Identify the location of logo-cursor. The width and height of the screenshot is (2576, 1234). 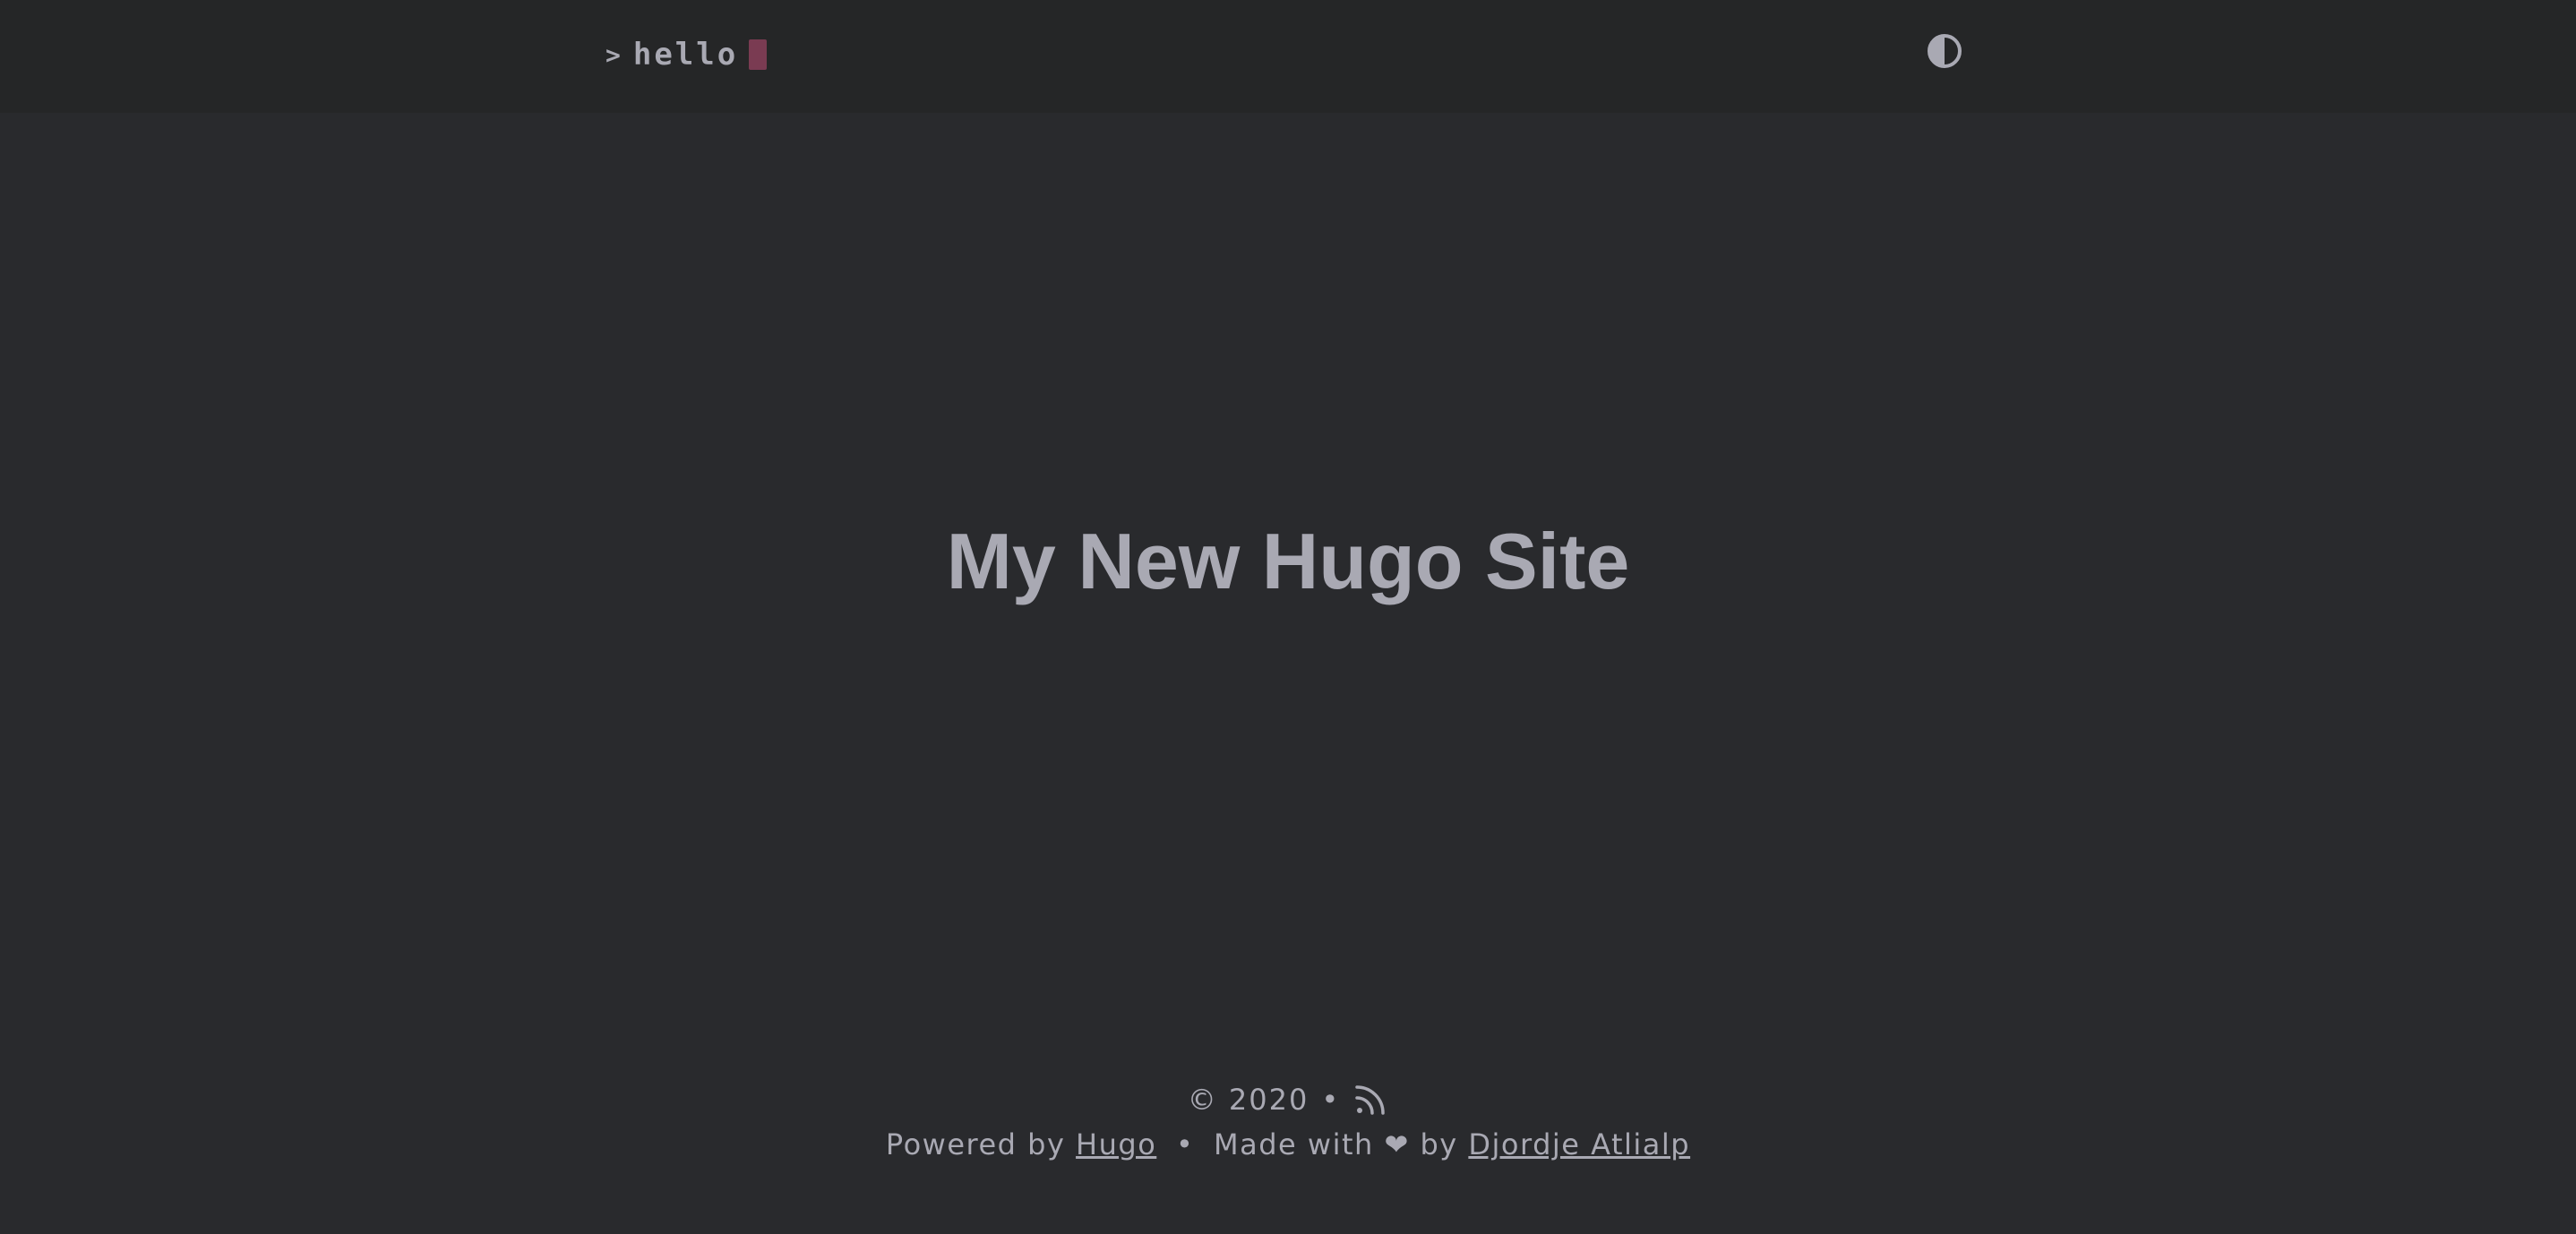
(758, 55).